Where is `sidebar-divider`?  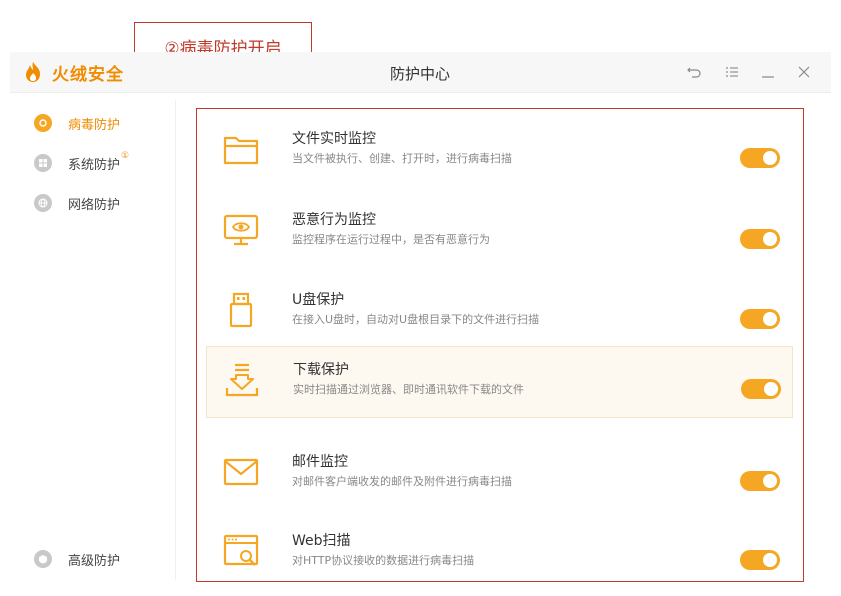 sidebar-divider is located at coordinates (175, 340).